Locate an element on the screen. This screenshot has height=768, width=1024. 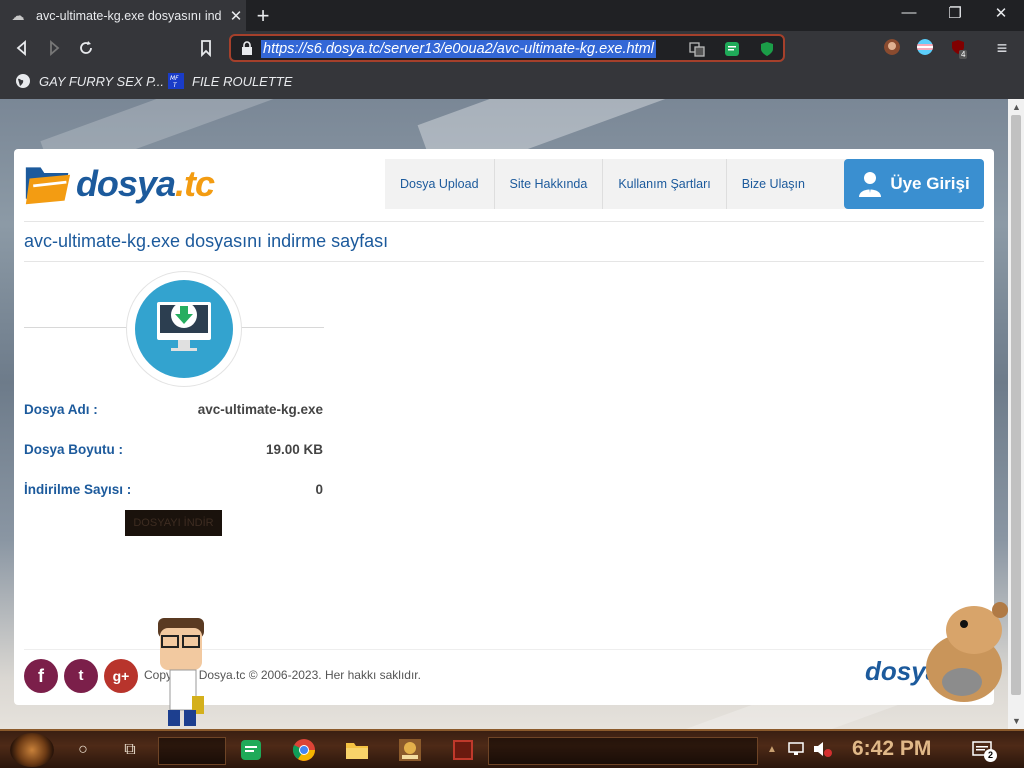
svg-text: MF is located at coordinates (174, 78).